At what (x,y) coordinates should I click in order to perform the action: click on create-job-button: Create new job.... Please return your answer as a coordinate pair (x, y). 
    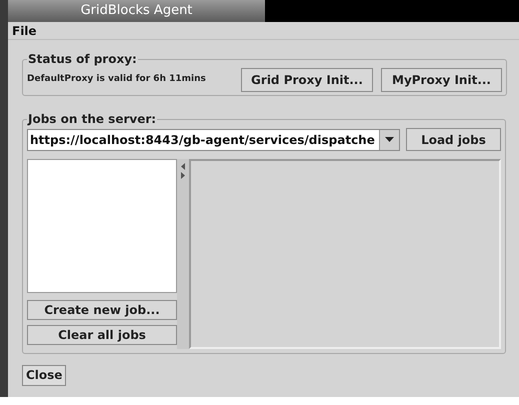
    Looking at the image, I should click on (102, 310).